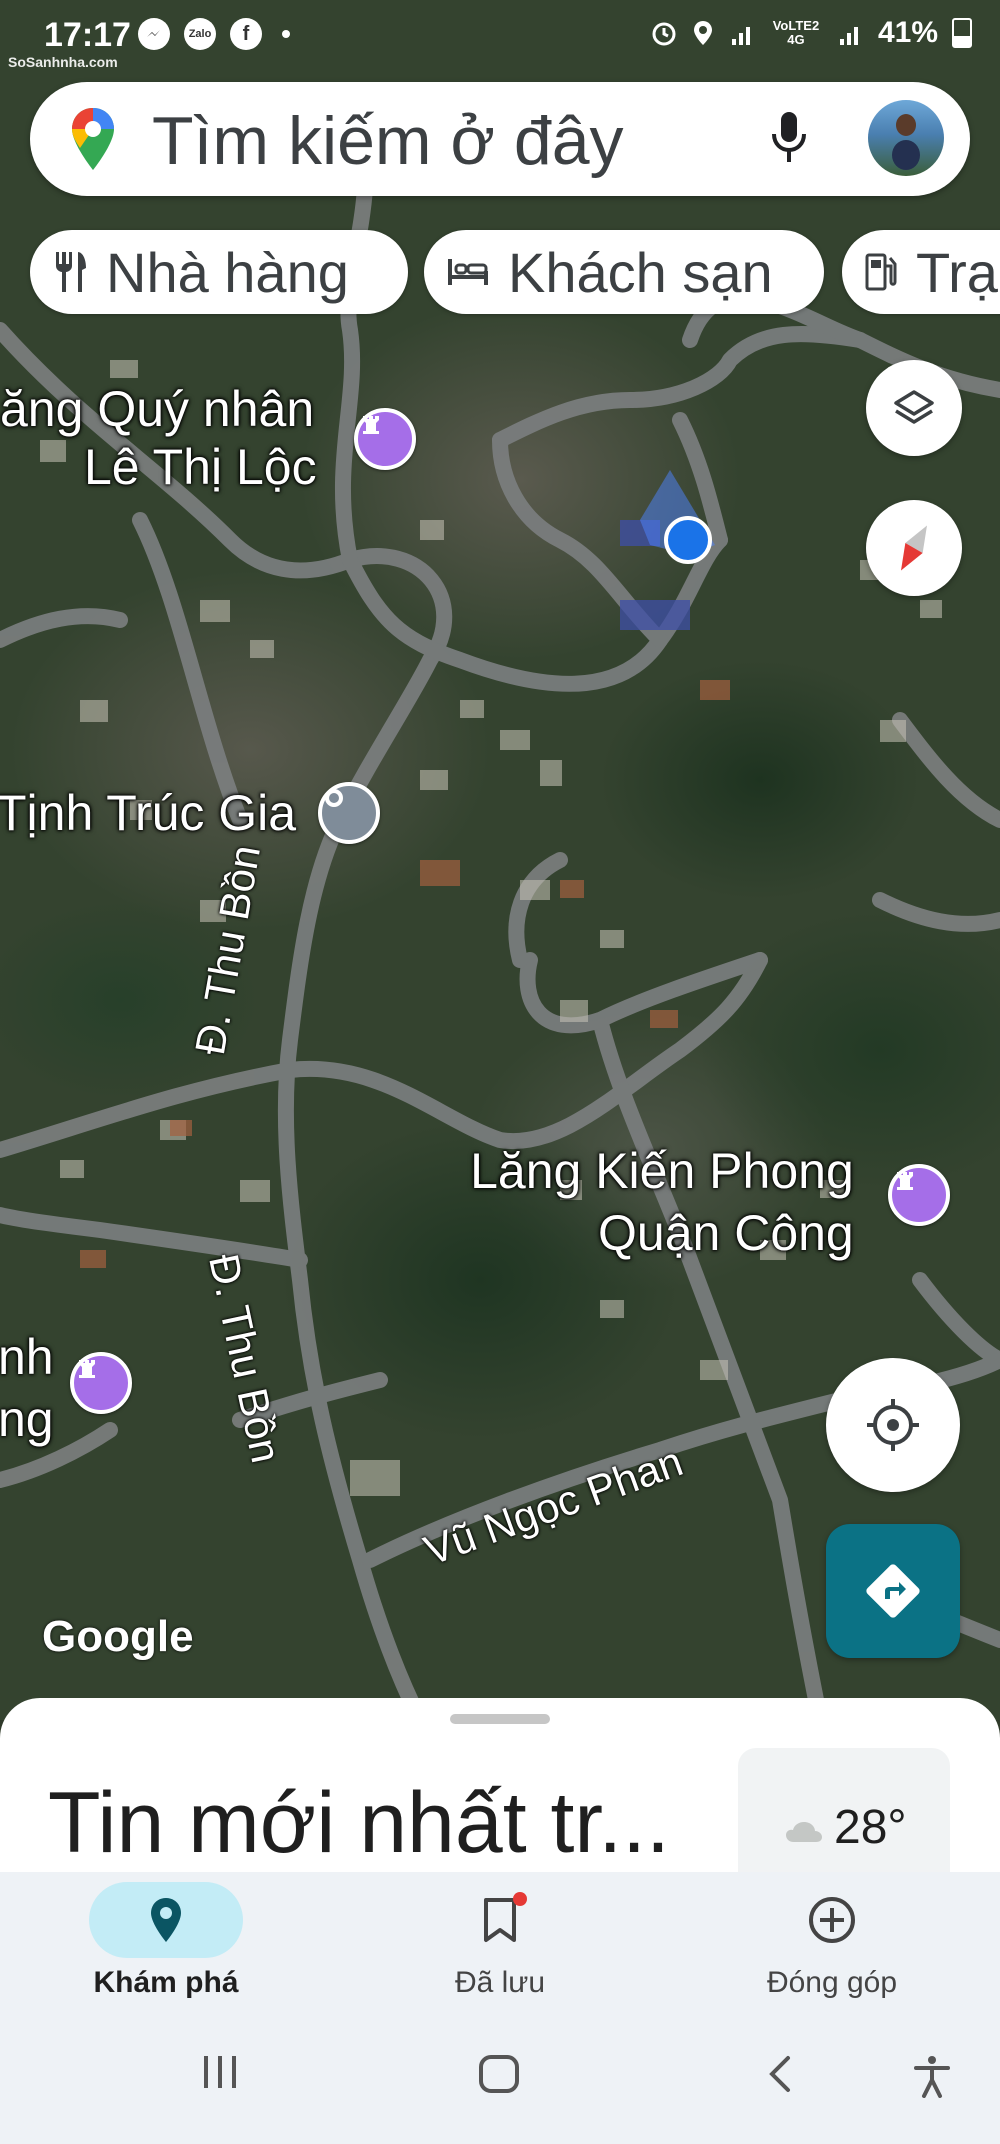 The image size is (1000, 2144). I want to click on weather-temperature: 28°, so click(870, 1827).